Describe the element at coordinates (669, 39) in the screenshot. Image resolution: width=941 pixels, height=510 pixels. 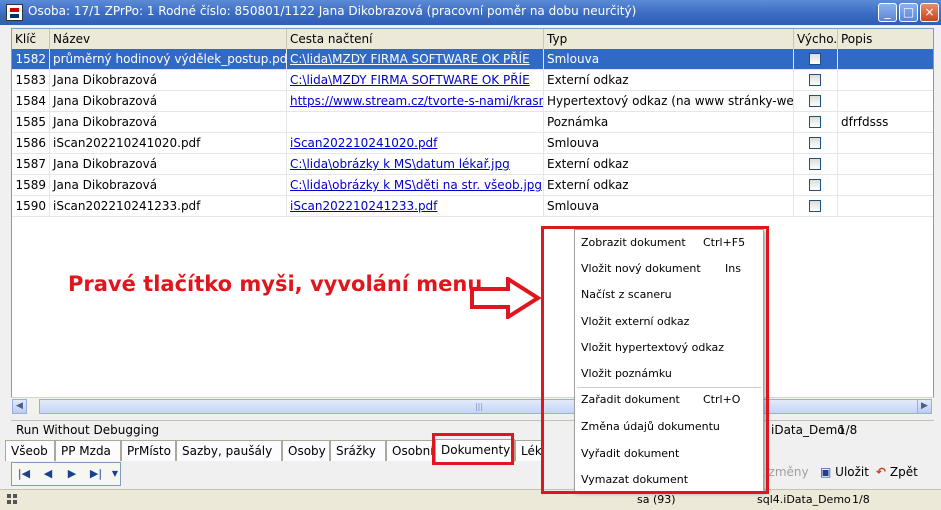
I see `column-header-type: Typ` at that location.